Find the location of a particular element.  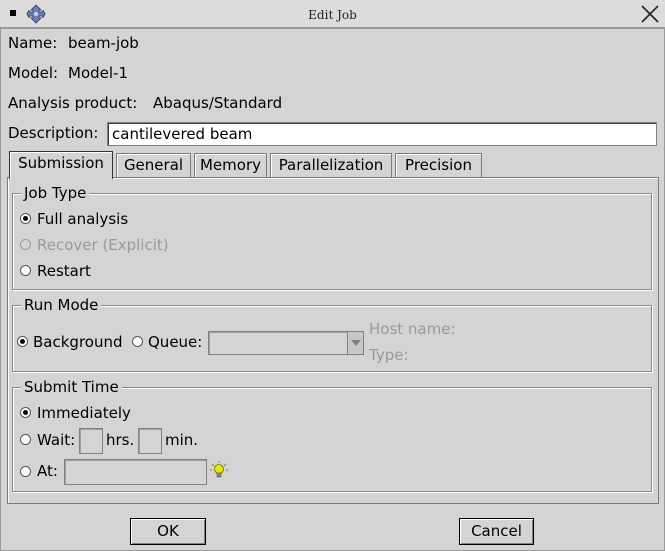

wait-label: Wait: is located at coordinates (56, 440).